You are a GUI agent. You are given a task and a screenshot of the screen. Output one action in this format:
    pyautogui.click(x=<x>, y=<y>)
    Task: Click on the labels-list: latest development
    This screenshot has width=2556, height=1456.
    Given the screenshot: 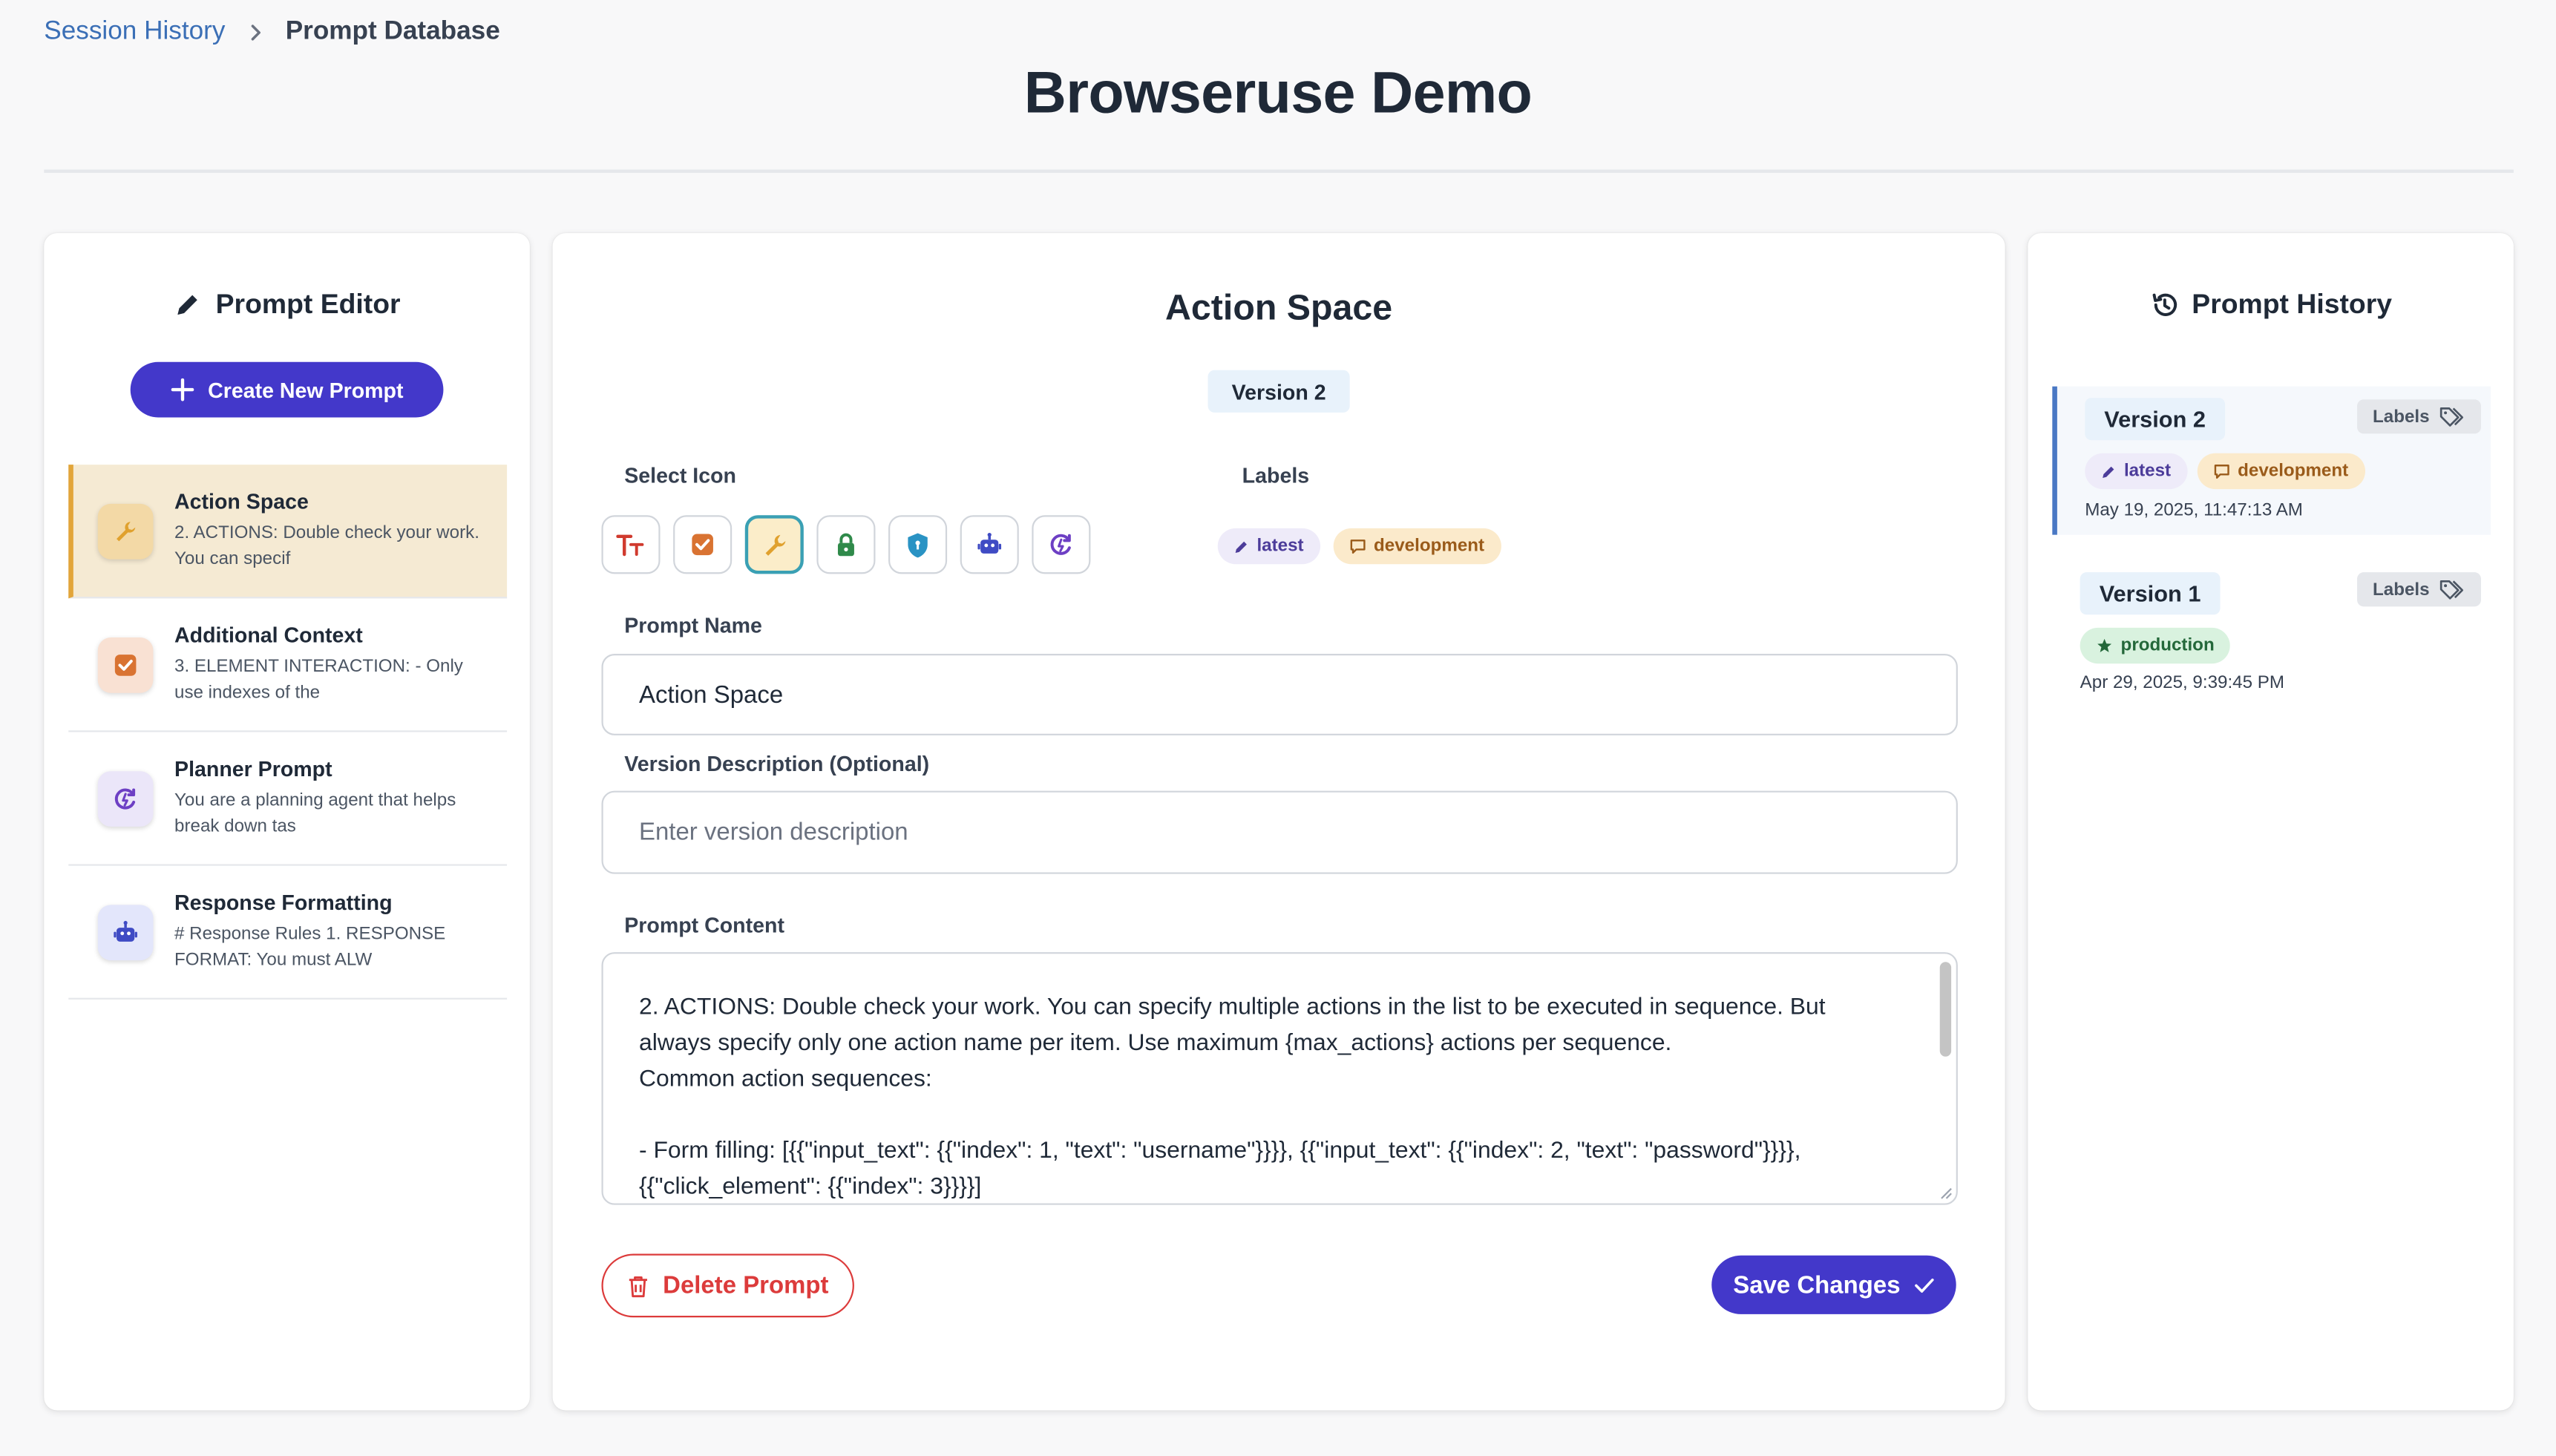 What is the action you would take?
    pyautogui.click(x=1359, y=547)
    